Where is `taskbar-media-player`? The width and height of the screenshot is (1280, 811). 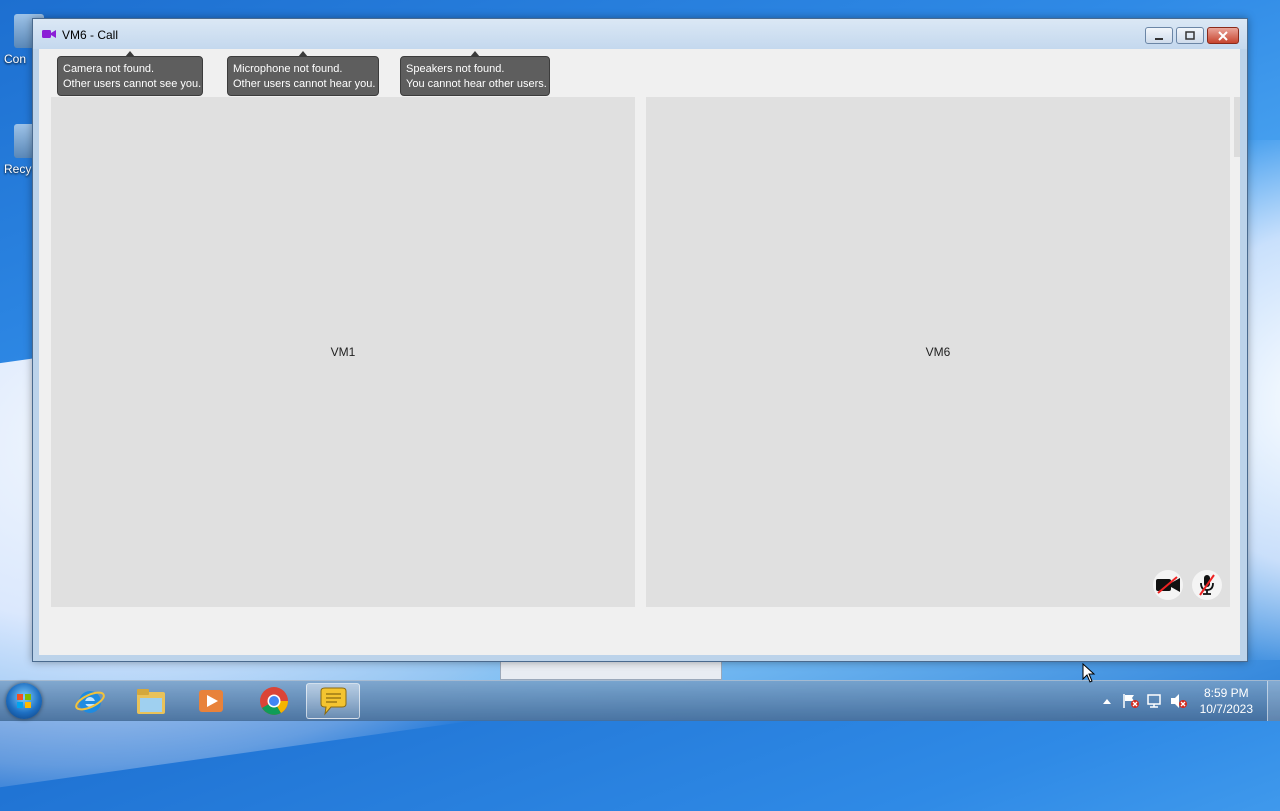
taskbar-media-player is located at coordinates (211, 701).